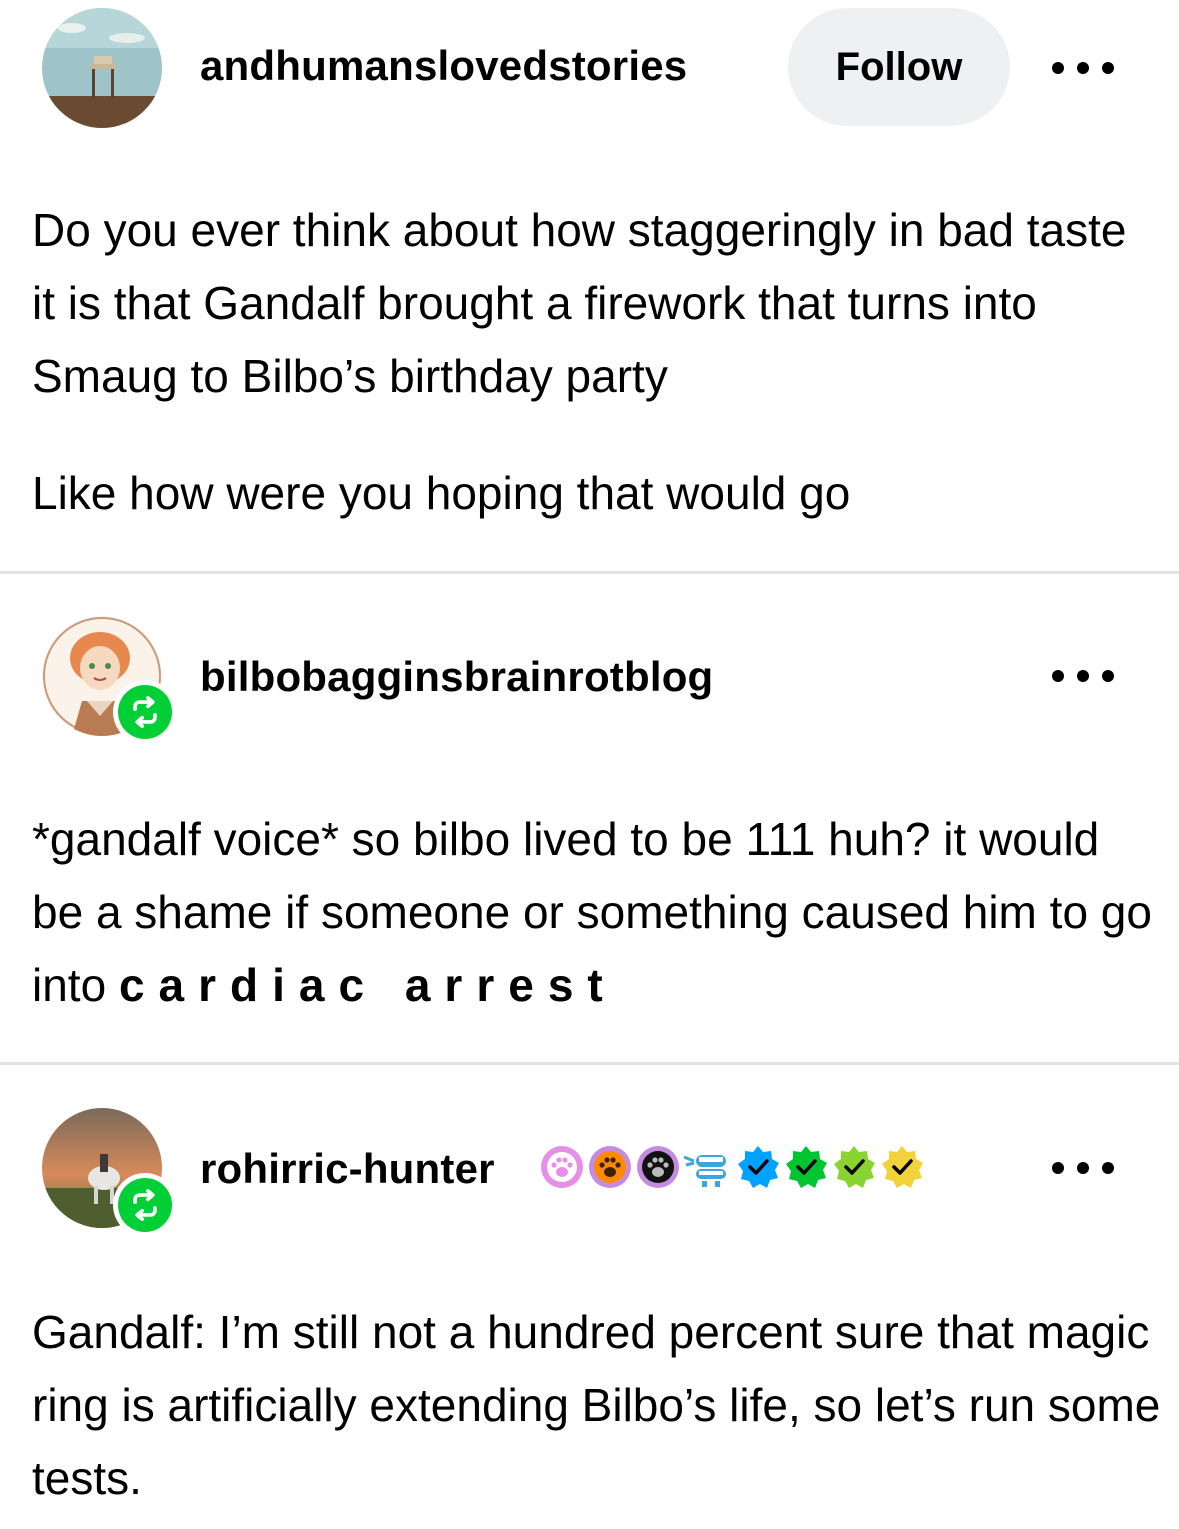 The image size is (1179, 1529). What do you see at coordinates (658, 1167) in the screenshot?
I see `paw-black-icon` at bounding box center [658, 1167].